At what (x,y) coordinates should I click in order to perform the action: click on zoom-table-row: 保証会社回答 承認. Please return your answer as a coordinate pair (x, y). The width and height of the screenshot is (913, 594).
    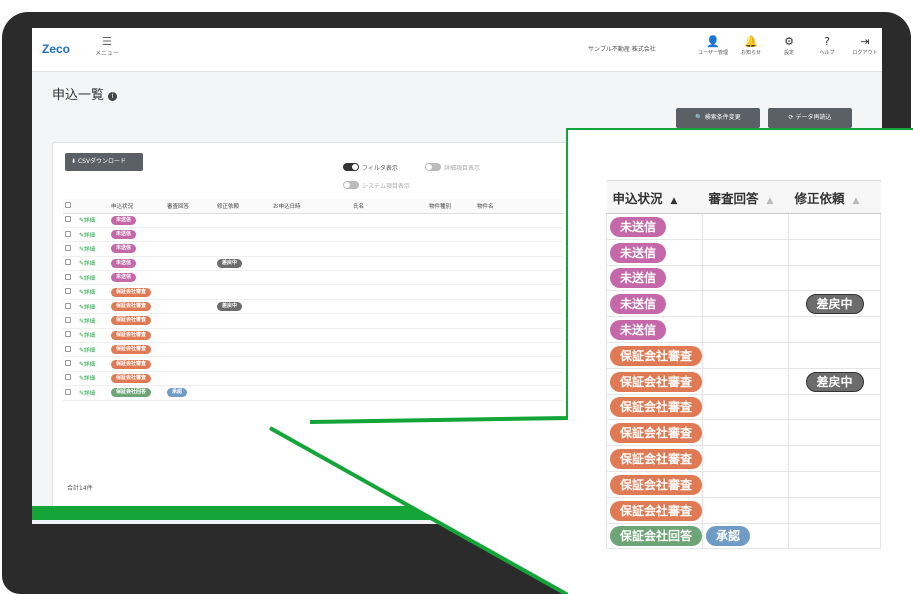
    Looking at the image, I should click on (743, 536).